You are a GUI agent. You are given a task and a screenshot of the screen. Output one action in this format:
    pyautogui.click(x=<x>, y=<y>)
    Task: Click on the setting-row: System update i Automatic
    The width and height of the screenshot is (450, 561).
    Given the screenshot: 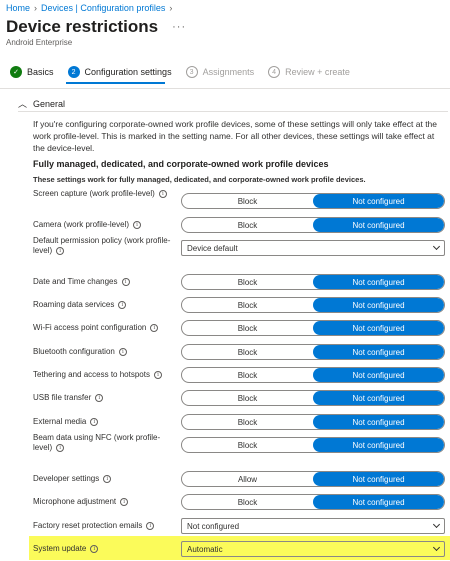 What is the action you would take?
    pyautogui.click(x=240, y=549)
    